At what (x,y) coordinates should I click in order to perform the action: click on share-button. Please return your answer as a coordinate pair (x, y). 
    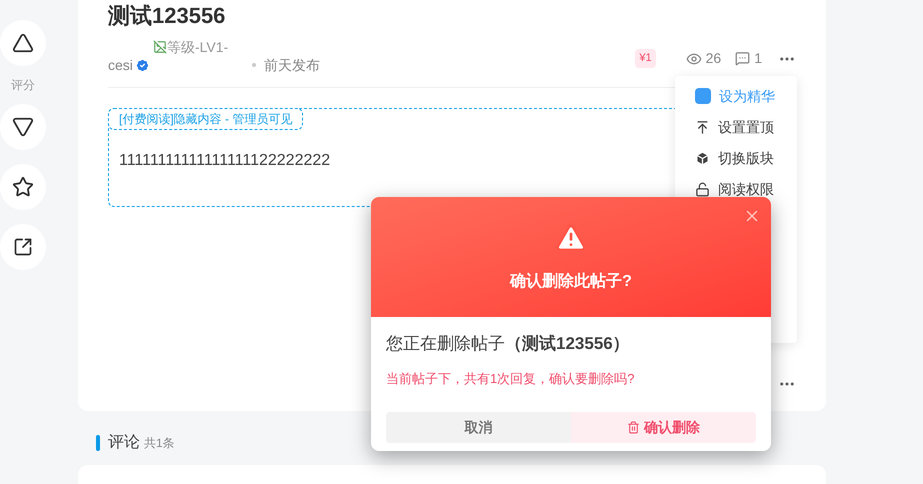
    Looking at the image, I should click on (23, 247).